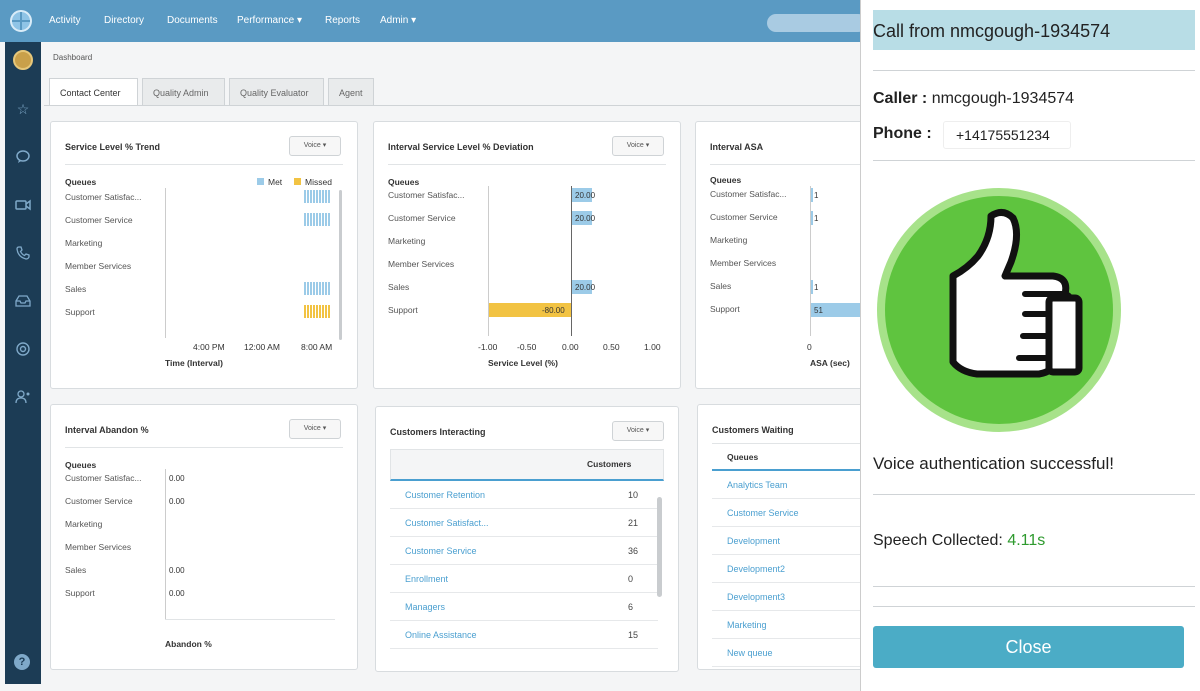 This screenshot has width=1200, height=691. I want to click on tab-contact-center: Contact Center, so click(93, 92).